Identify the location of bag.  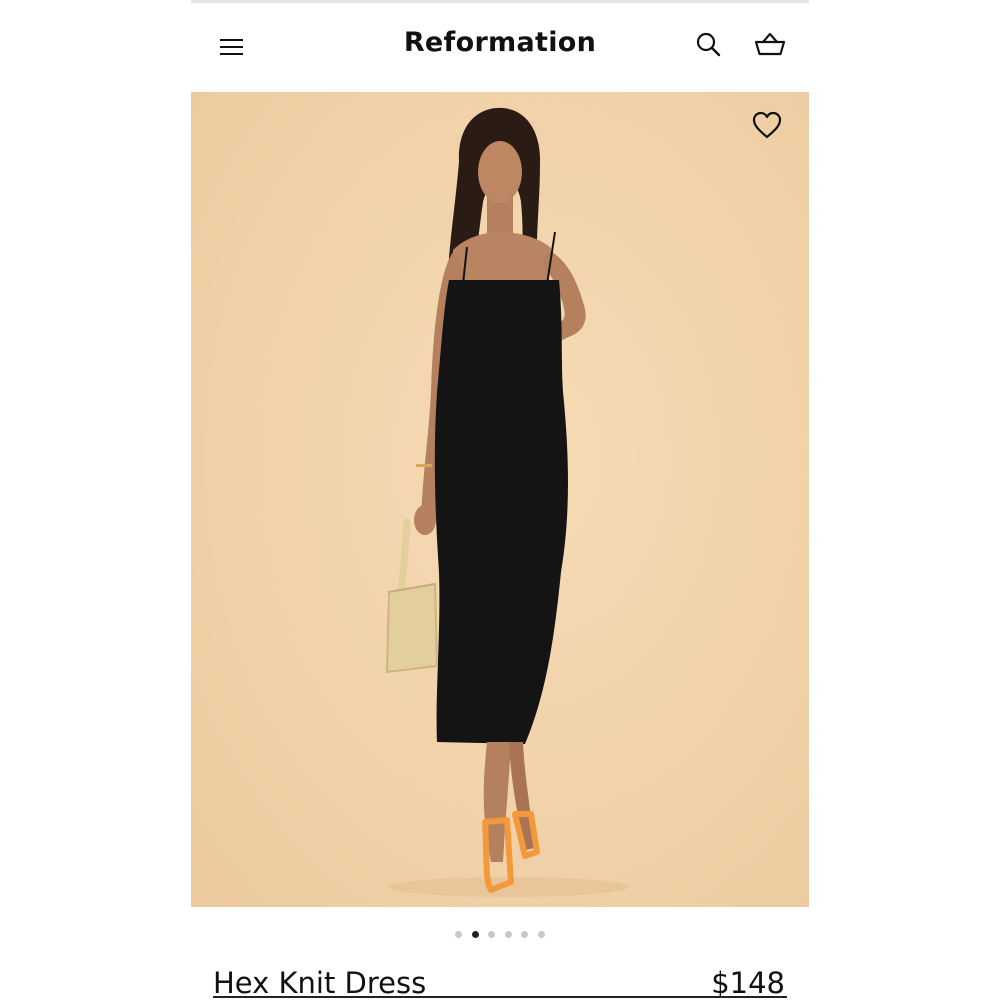
(412, 628).